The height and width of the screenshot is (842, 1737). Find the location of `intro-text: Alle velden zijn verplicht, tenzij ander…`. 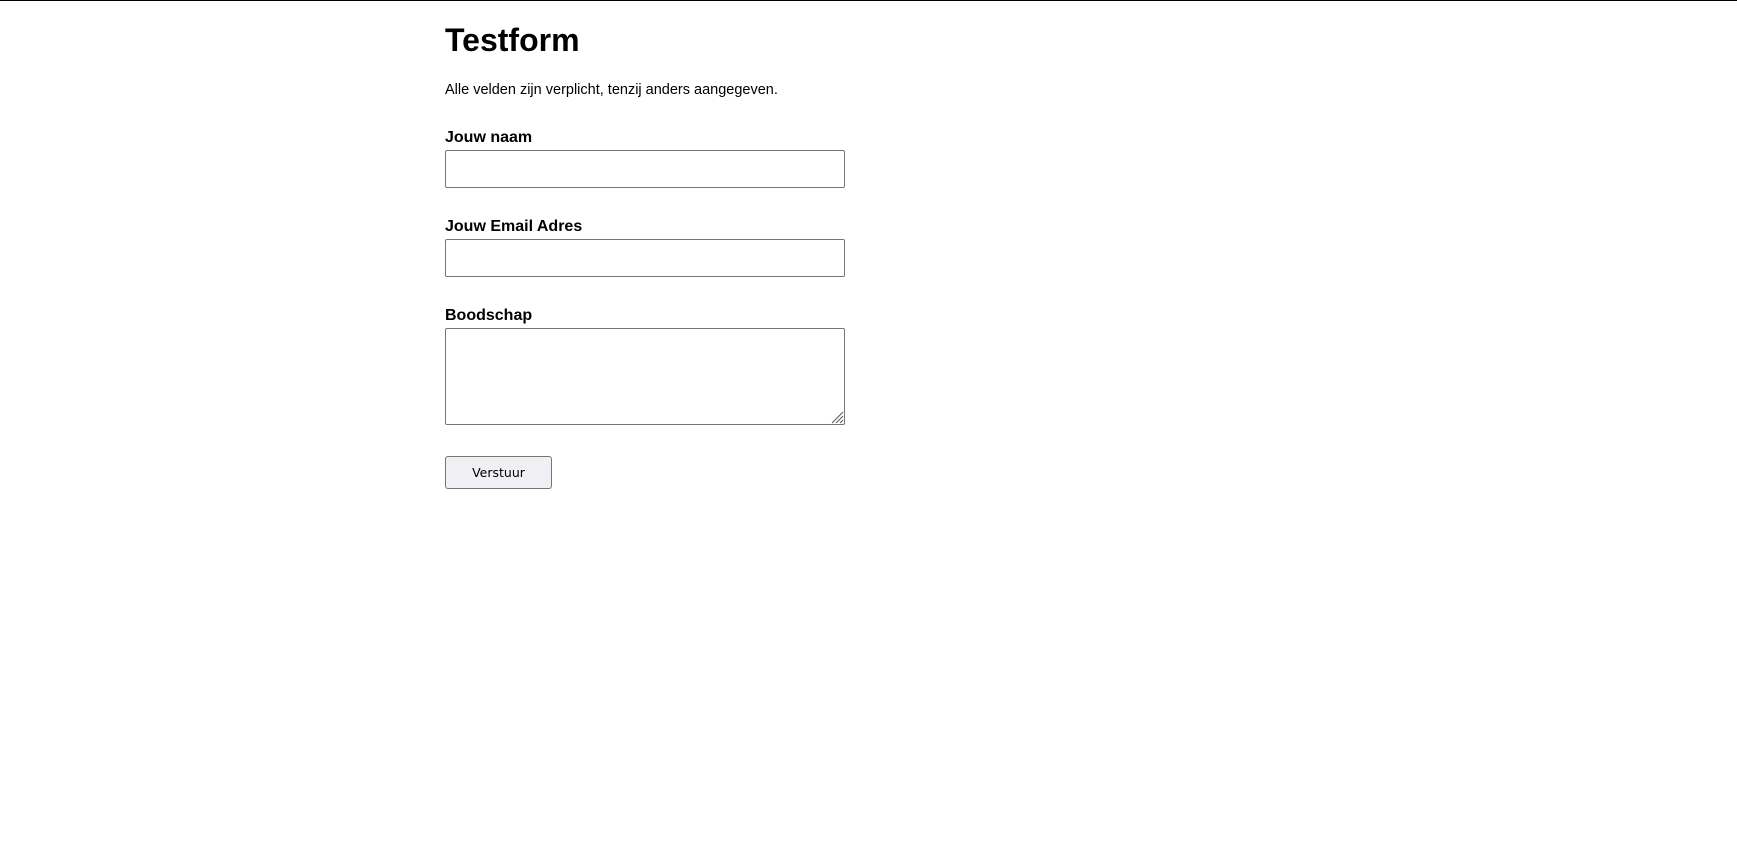

intro-text: Alle velden zijn verplicht, tenzij ander… is located at coordinates (611, 90).